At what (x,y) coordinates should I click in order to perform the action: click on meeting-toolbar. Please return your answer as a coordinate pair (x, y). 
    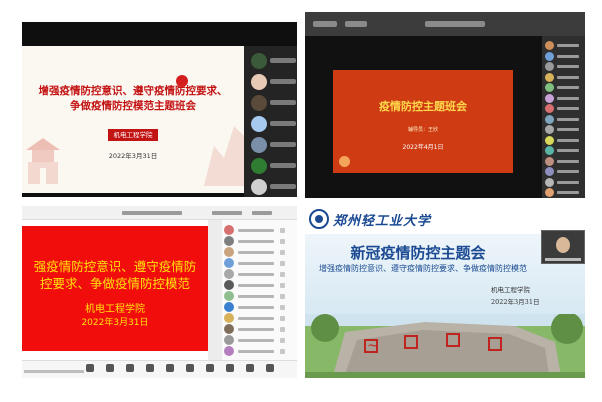
    Looking at the image, I should click on (159, 369).